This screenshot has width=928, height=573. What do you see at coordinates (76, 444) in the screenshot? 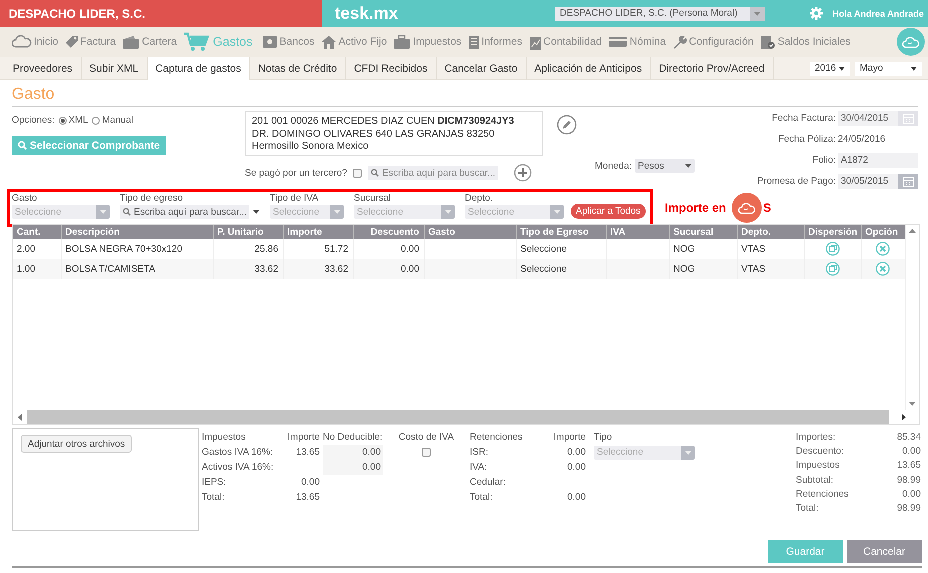
I see `attach-files-button: Adjuntar otros archivos` at bounding box center [76, 444].